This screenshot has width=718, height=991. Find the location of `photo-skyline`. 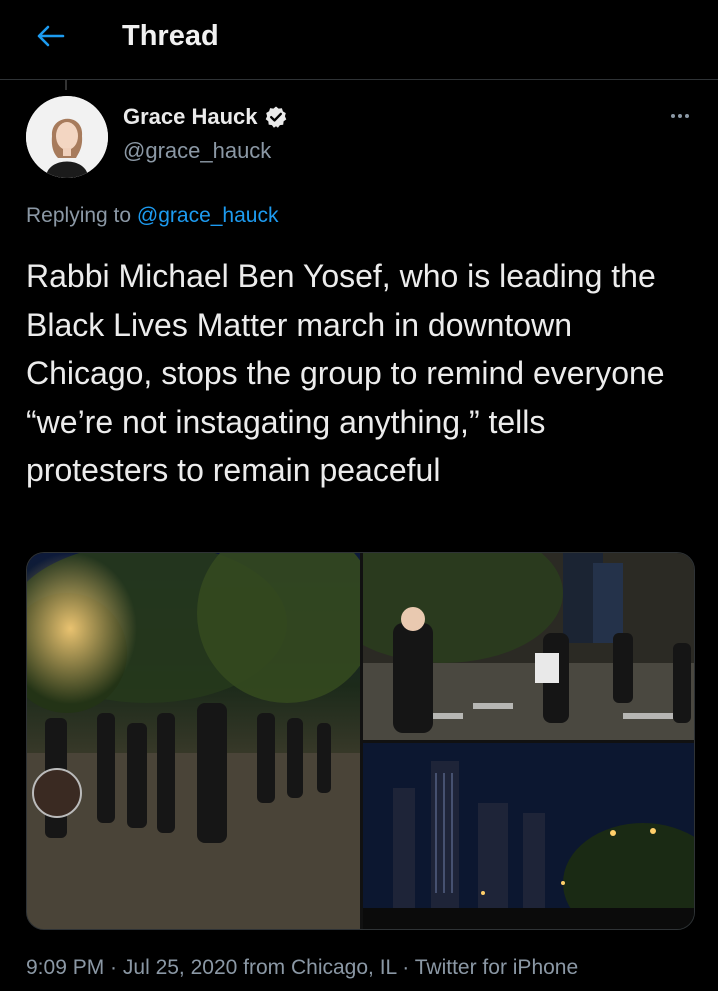

photo-skyline is located at coordinates (528, 836).